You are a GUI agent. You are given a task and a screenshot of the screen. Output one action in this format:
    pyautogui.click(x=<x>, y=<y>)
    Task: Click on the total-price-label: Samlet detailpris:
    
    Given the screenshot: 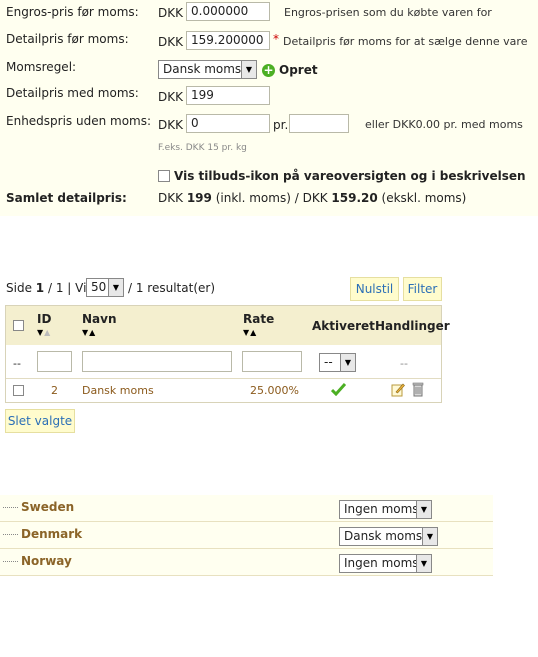 What is the action you would take?
    pyautogui.click(x=66, y=198)
    